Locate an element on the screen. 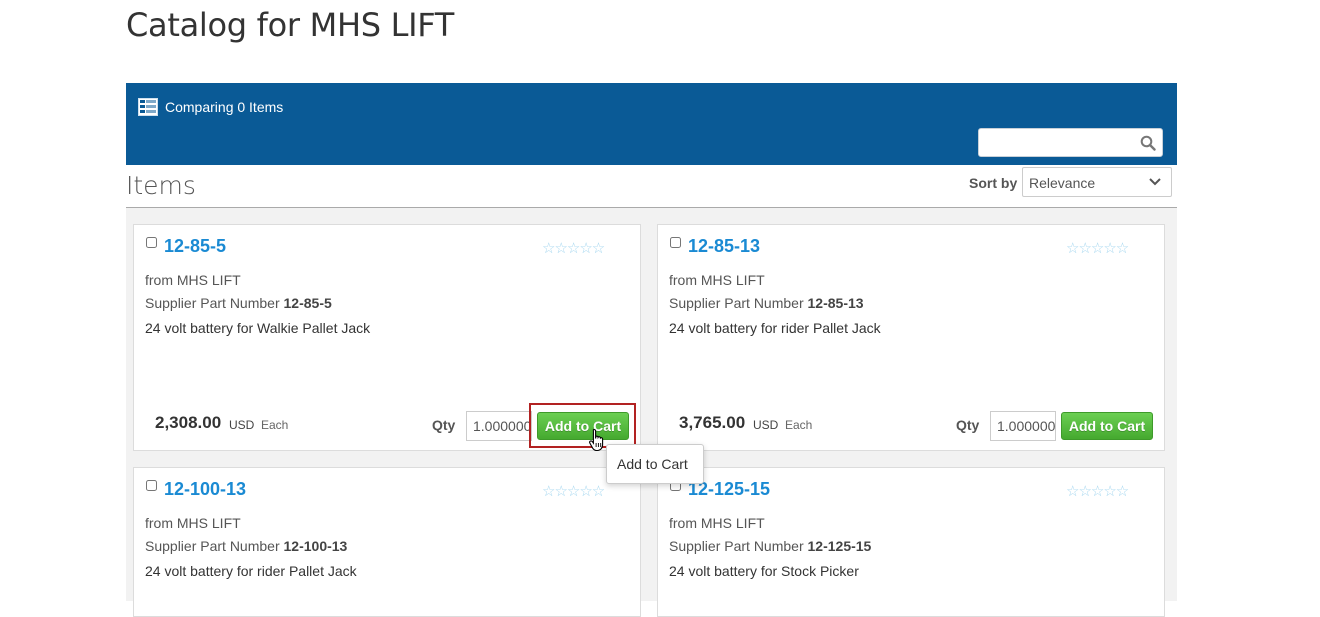 The image size is (1320, 617). hand-cursor-icon is located at coordinates (596, 440).